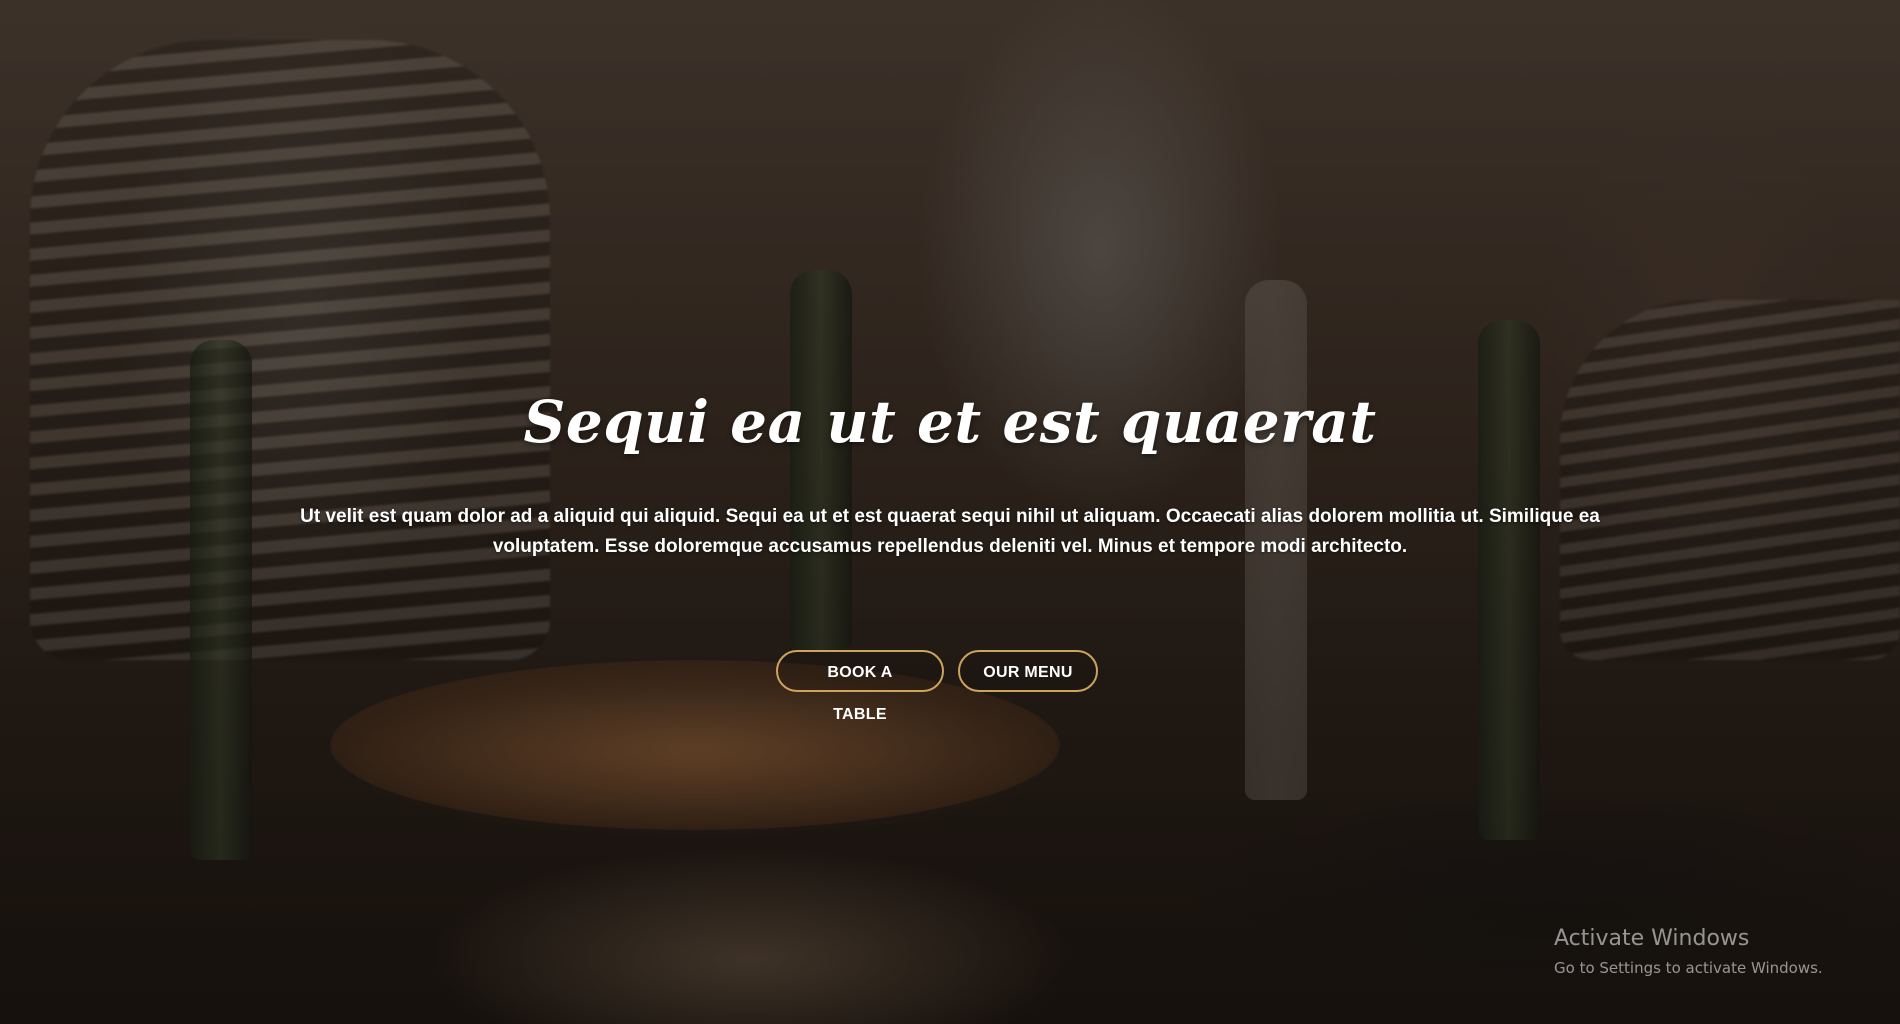  What do you see at coordinates (950, 422) in the screenshot?
I see `hero-title: Sequi ea ut et est quaerat` at bounding box center [950, 422].